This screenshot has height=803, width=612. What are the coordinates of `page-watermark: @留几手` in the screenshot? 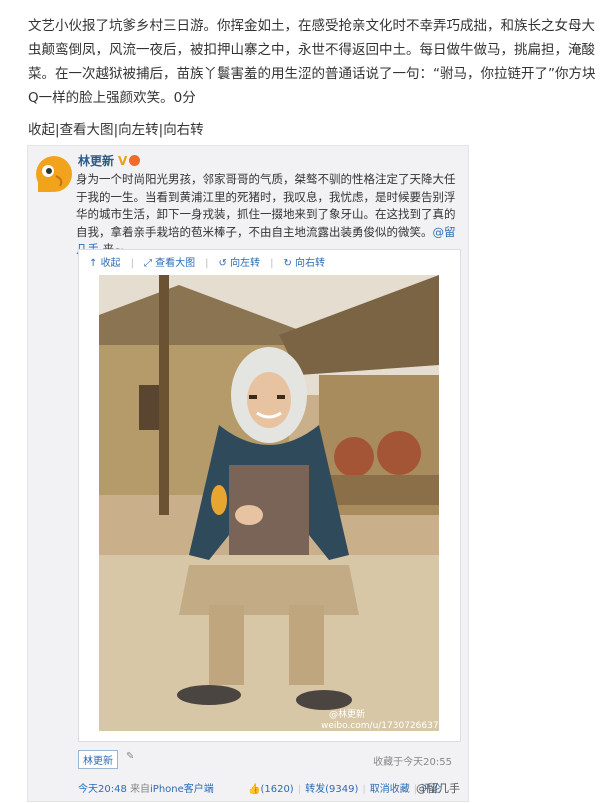 It's located at (438, 788).